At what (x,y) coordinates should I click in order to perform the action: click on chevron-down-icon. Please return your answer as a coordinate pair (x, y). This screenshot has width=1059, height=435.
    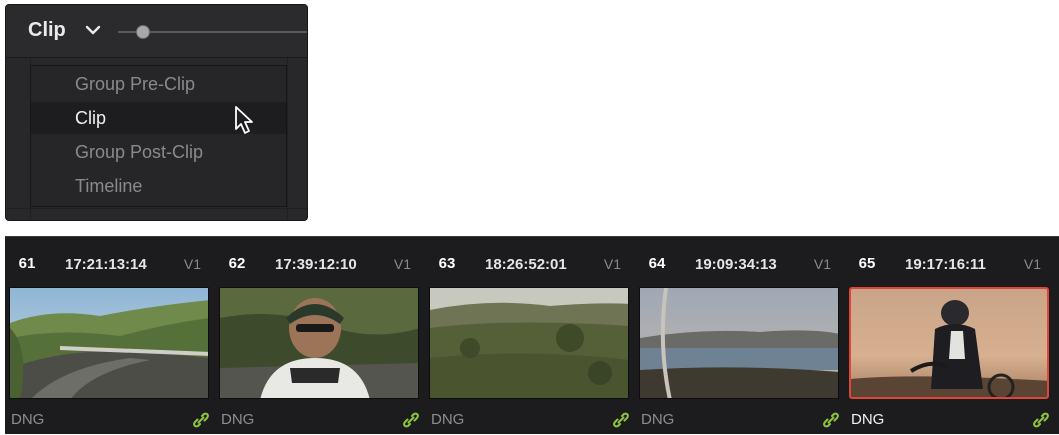
    Looking at the image, I should click on (93, 30).